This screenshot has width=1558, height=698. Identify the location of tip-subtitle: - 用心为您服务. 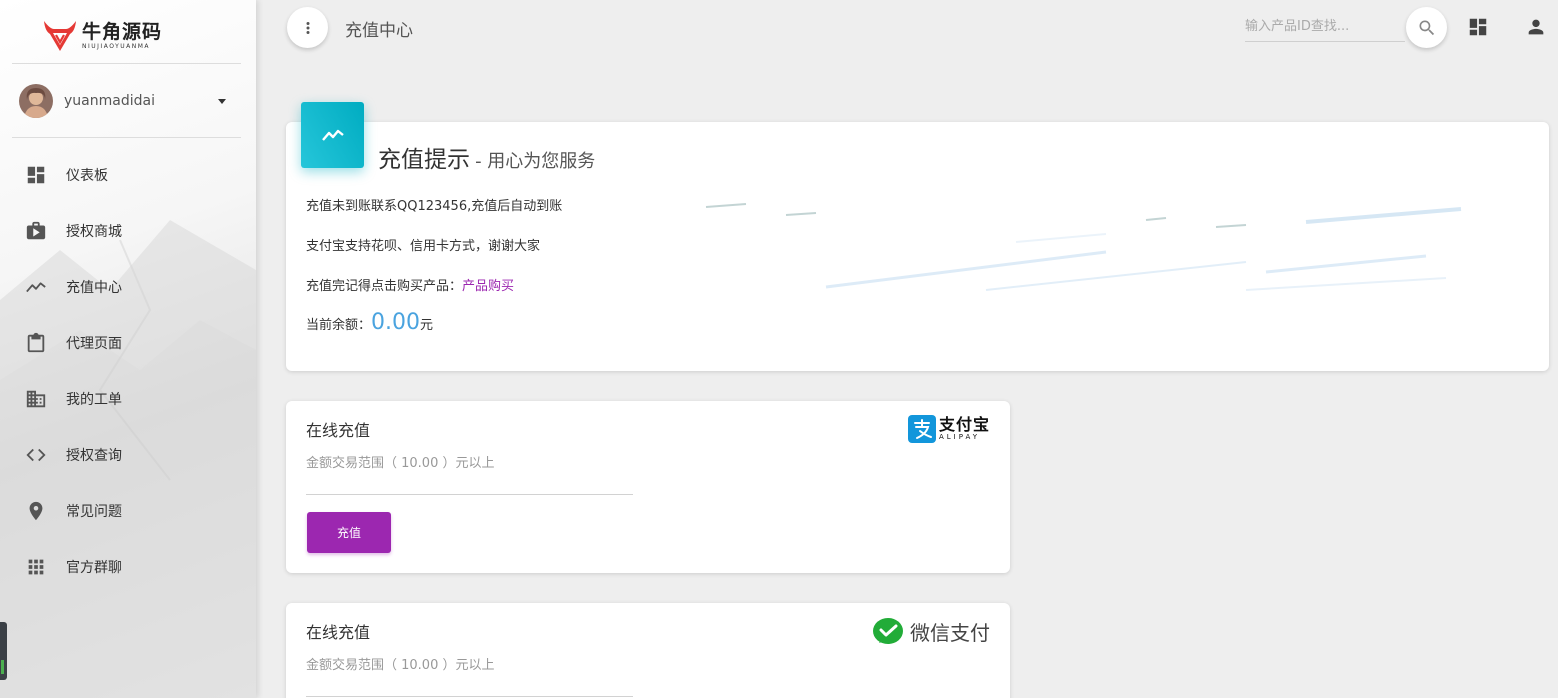
(535, 161).